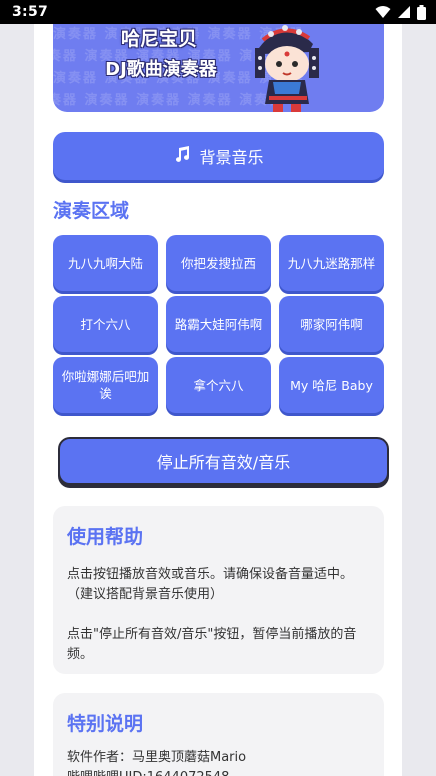 The height and width of the screenshot is (776, 436). I want to click on sound-button: My 哈尼 Baby, so click(331, 385).